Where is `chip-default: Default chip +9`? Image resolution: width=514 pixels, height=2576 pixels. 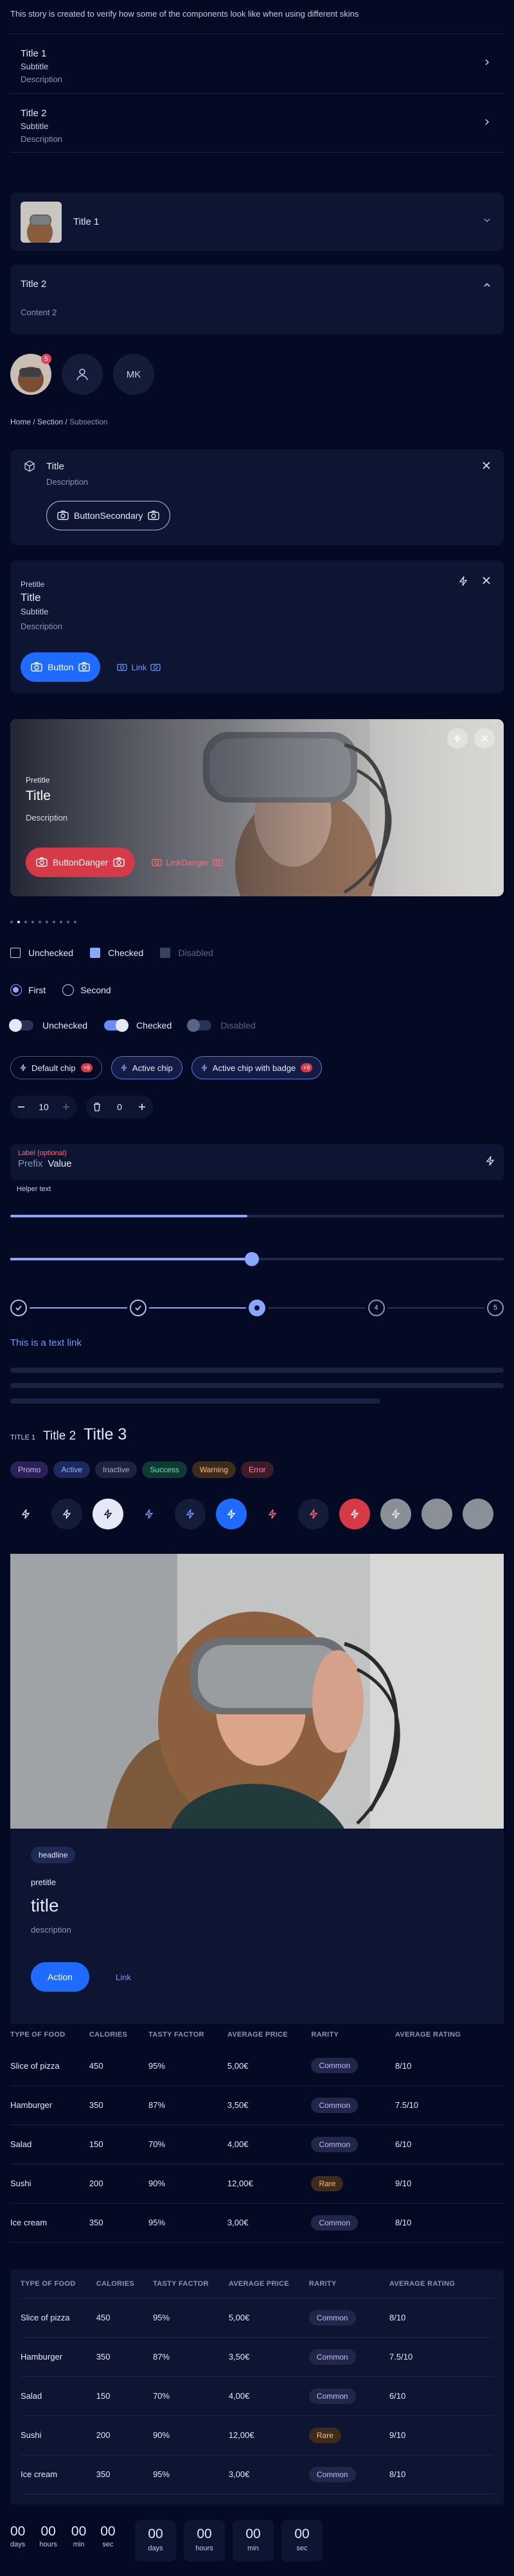 chip-default: Default chip +9 is located at coordinates (56, 1067).